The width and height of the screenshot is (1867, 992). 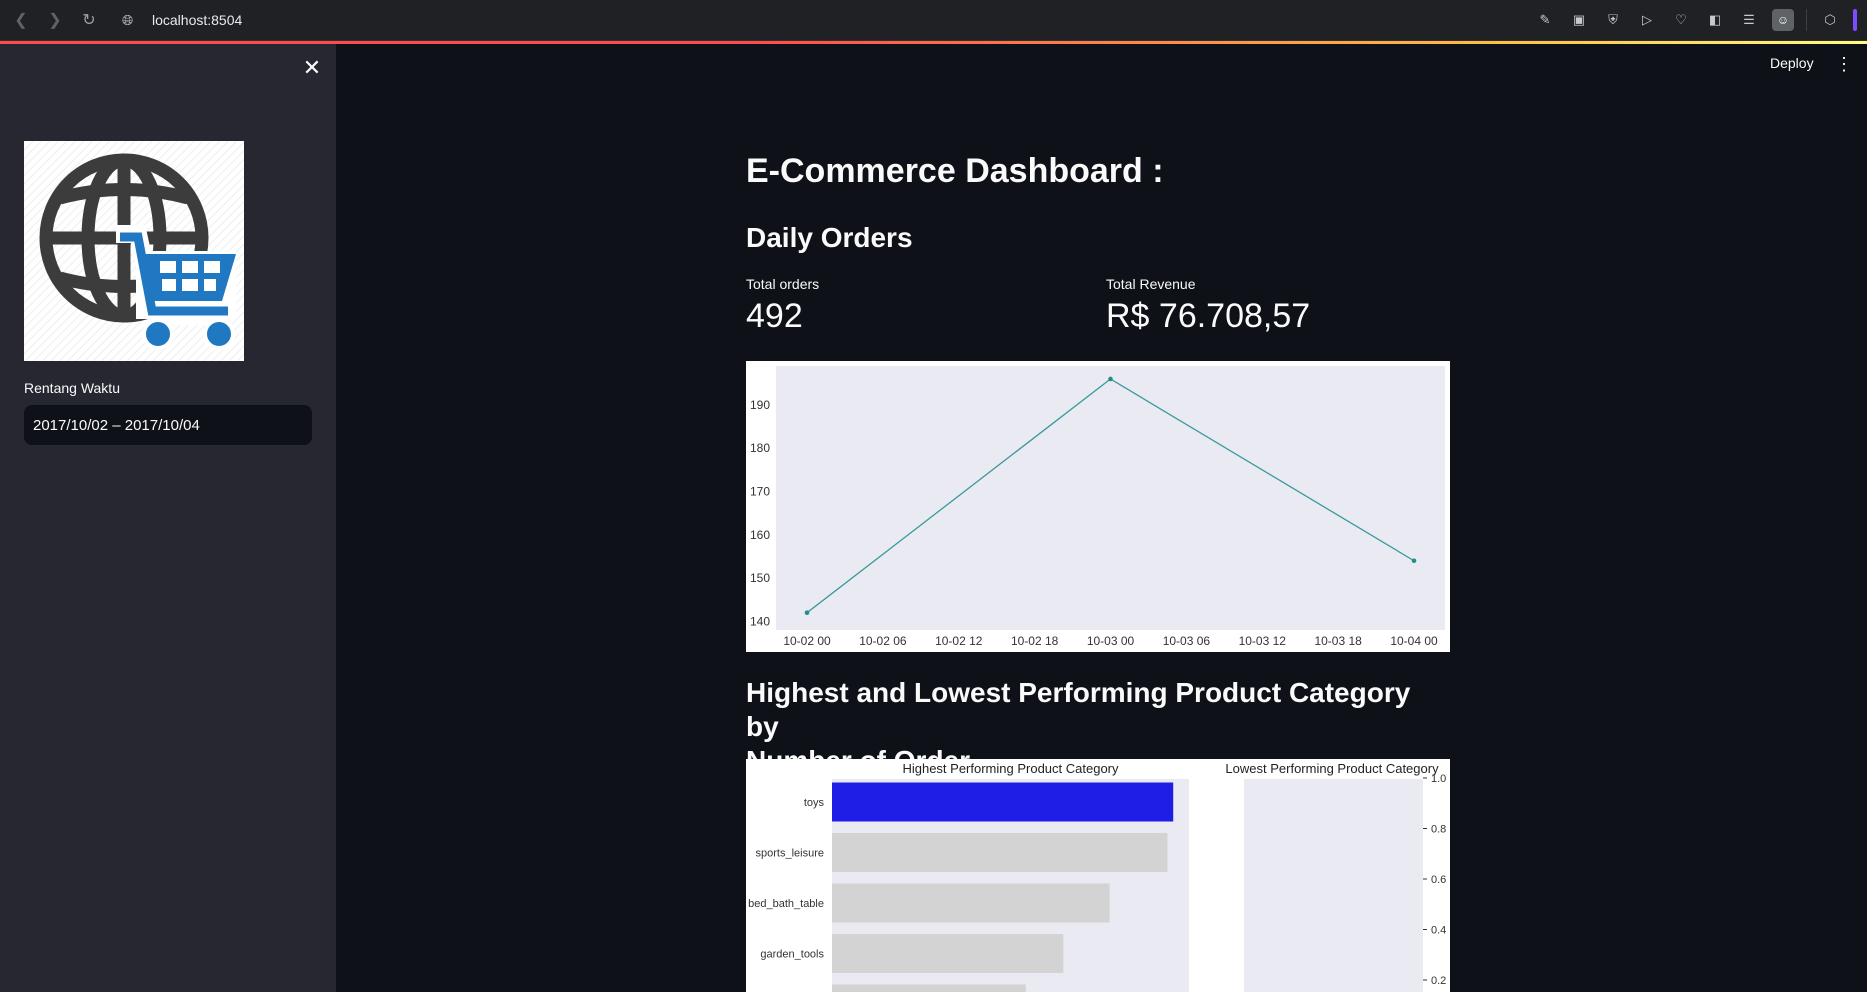 What do you see at coordinates (1438, 830) in the screenshot?
I see `y-tick-label: 0.8` at bounding box center [1438, 830].